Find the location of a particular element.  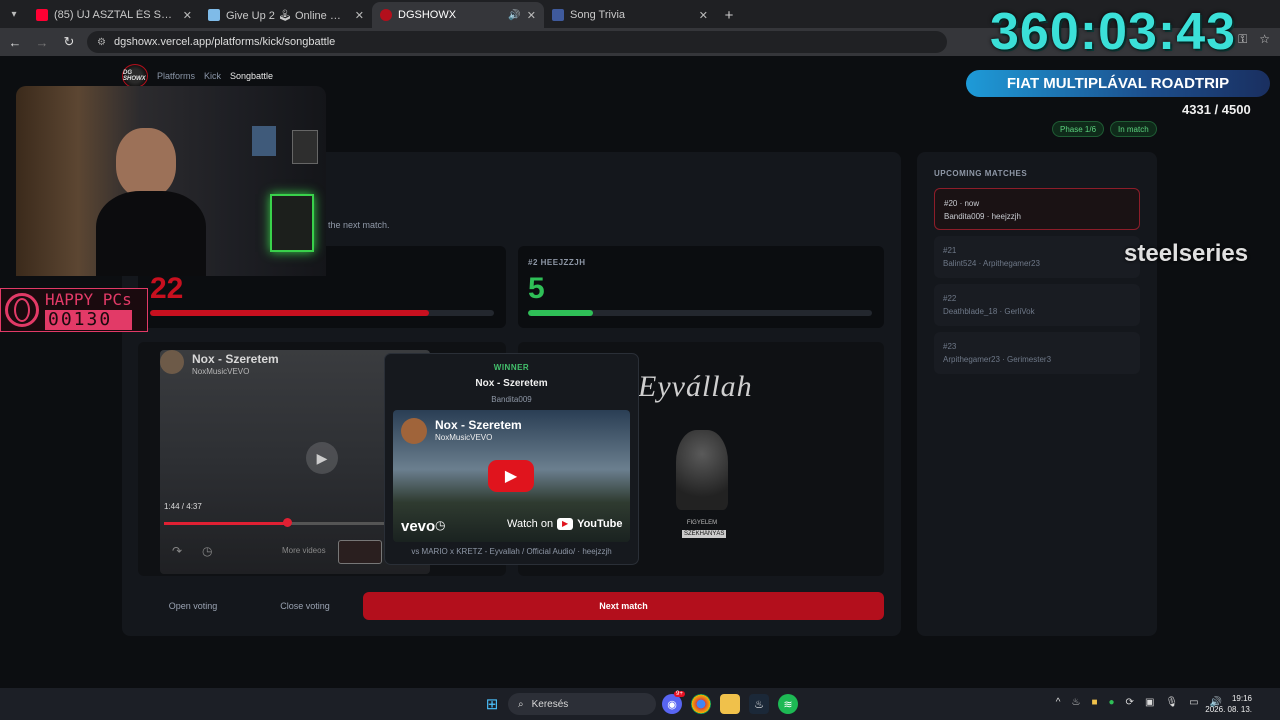

match-item: #21 Balint524 · Arpithegamer23 is located at coordinates (1037, 257).